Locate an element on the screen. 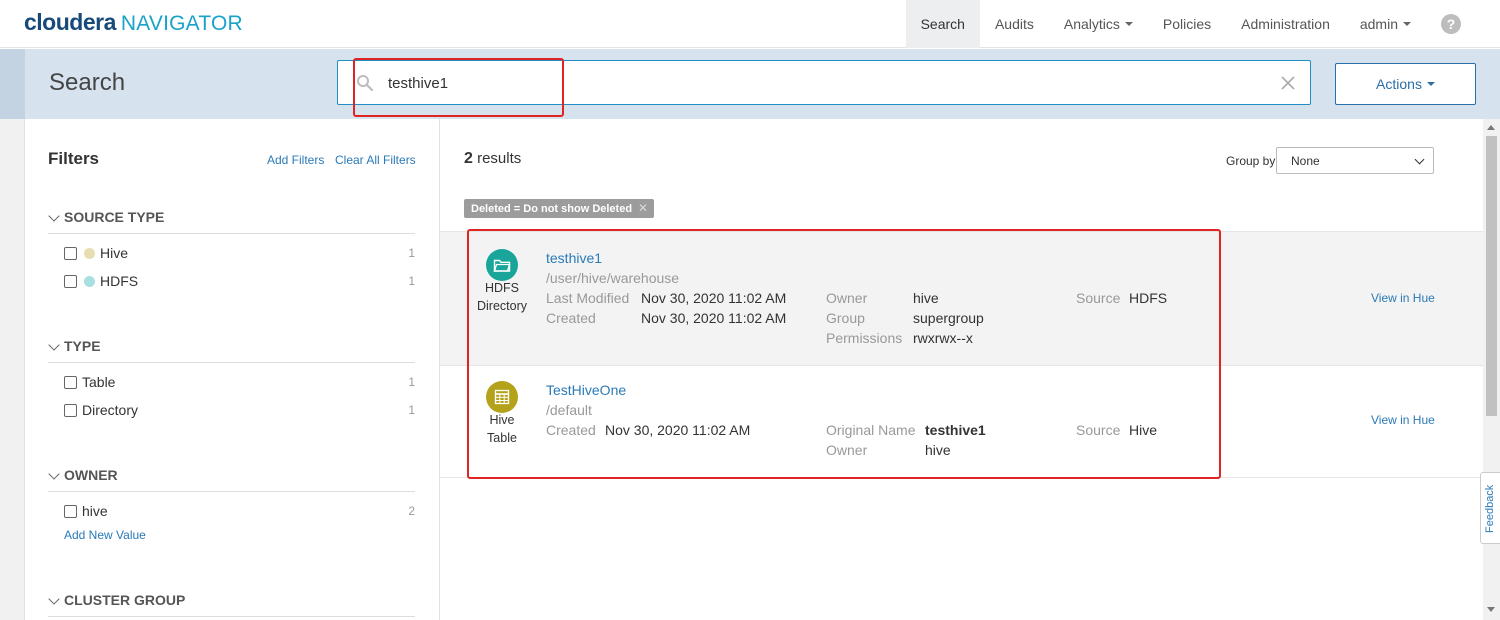 This screenshot has height=620, width=1500. nav-search: Search is located at coordinates (942, 24).